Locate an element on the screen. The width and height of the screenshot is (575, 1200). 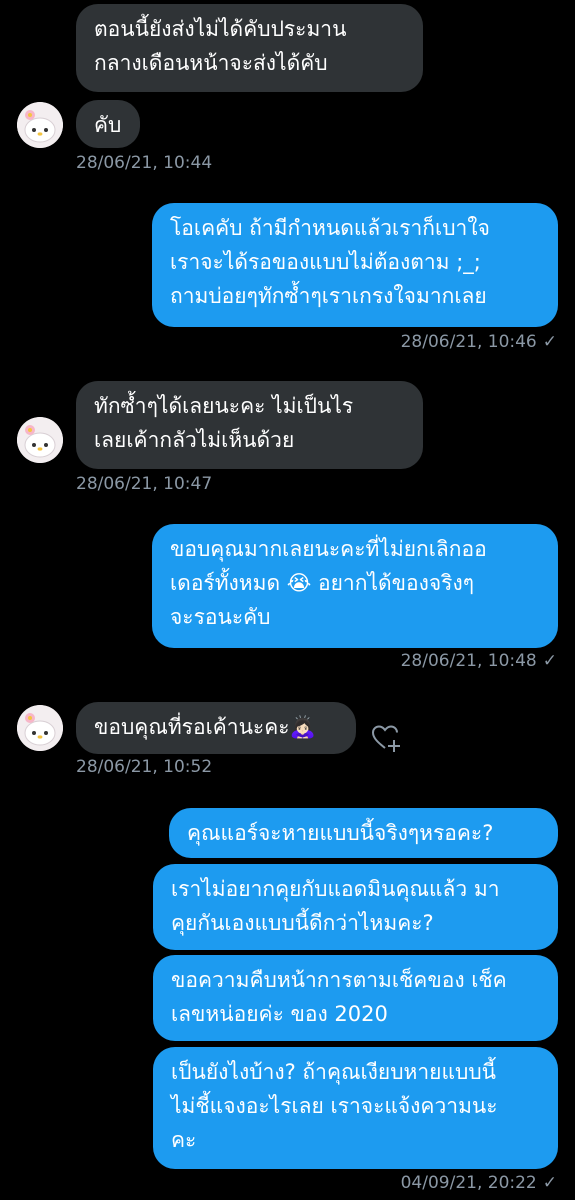
add-reaction-button is located at coordinates (386, 738).